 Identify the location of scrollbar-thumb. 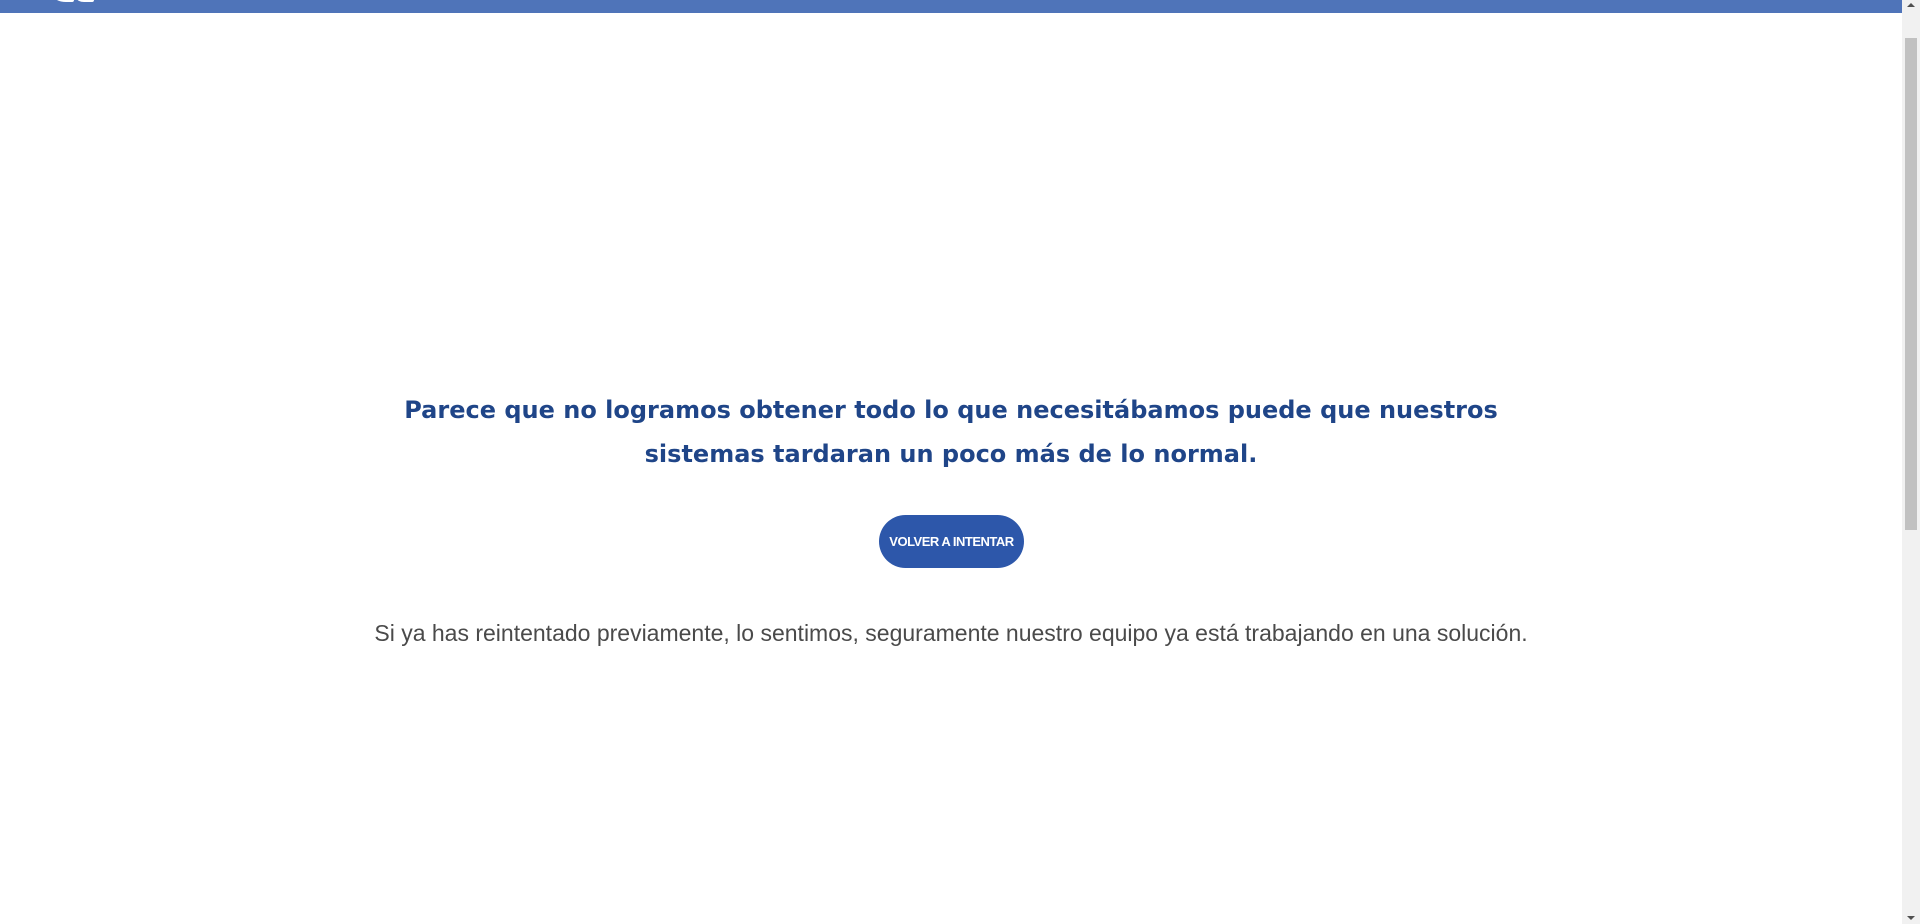
(1911, 284).